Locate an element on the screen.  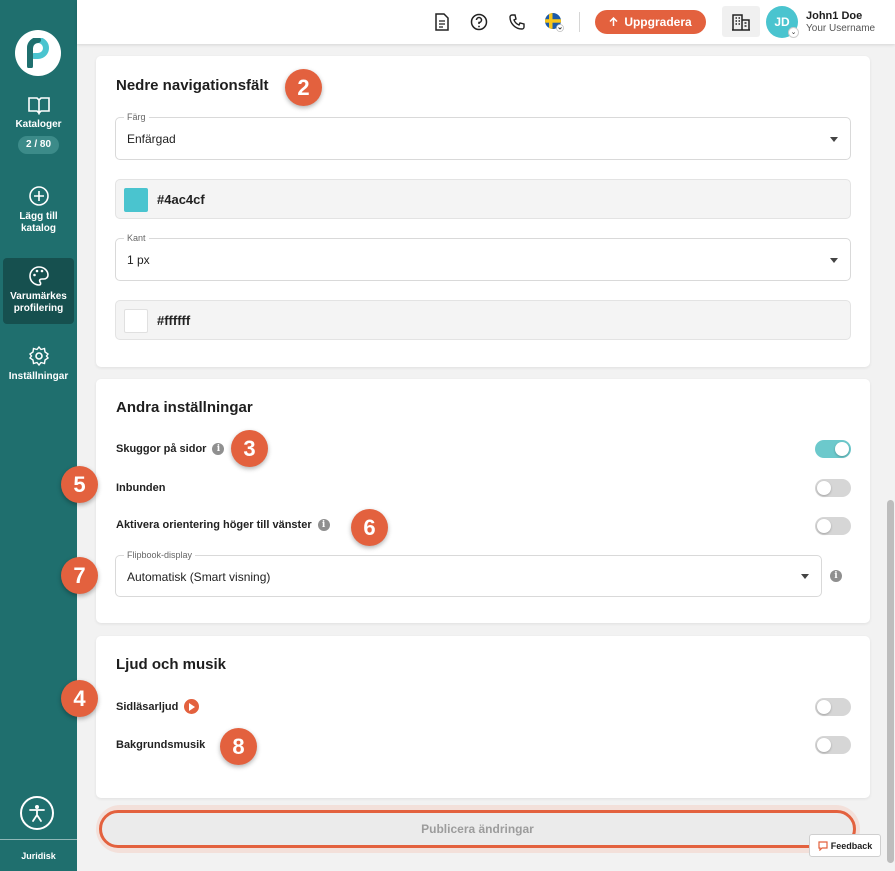
card-title: Nedre navigationsfält is located at coordinates (192, 85).